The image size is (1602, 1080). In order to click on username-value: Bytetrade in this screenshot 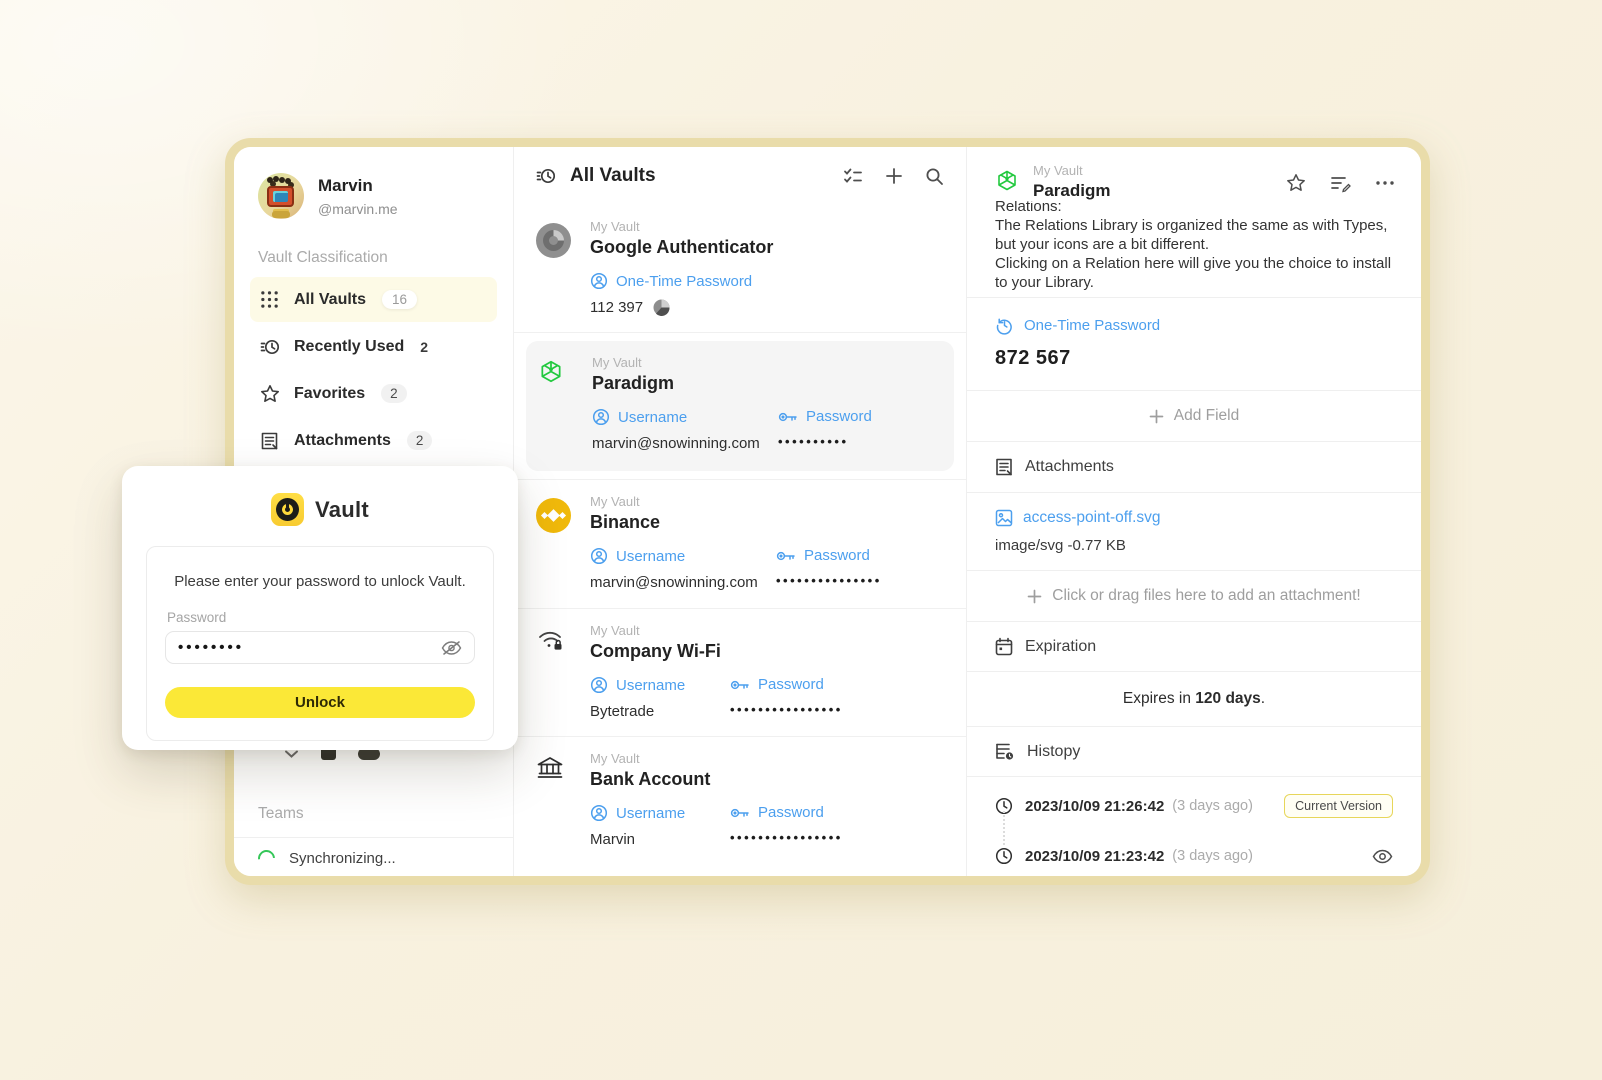, I will do `click(660, 711)`.